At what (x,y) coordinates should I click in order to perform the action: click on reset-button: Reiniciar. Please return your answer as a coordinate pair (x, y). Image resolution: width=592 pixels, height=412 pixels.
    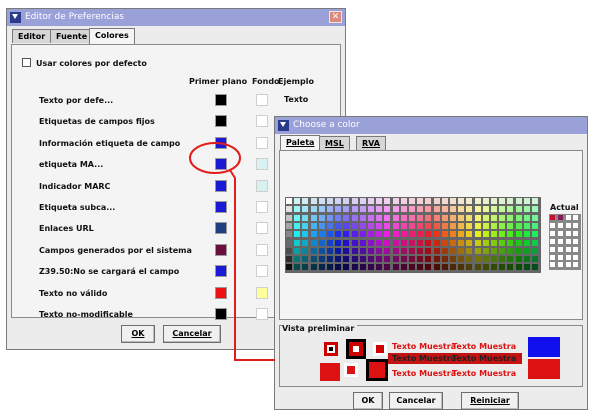
    Looking at the image, I should click on (490, 401).